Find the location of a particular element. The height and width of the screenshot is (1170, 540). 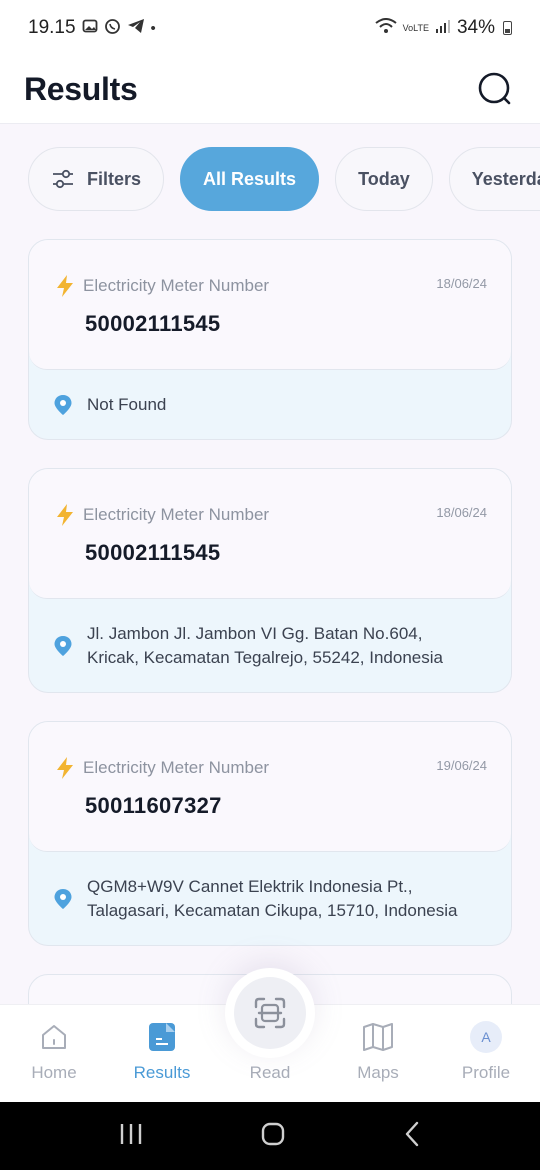

read-scan-button is located at coordinates (270, 1013).